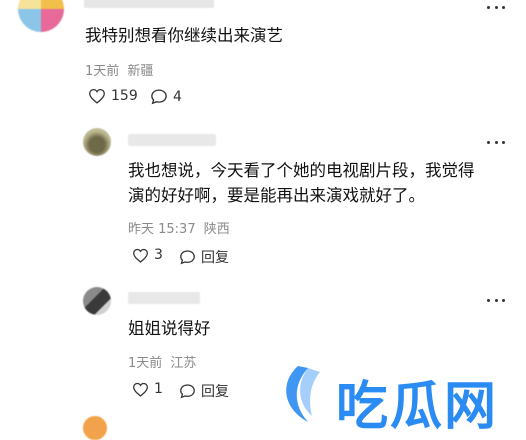 The height and width of the screenshot is (440, 526). What do you see at coordinates (177, 96) in the screenshot?
I see `reply-count: 4` at bounding box center [177, 96].